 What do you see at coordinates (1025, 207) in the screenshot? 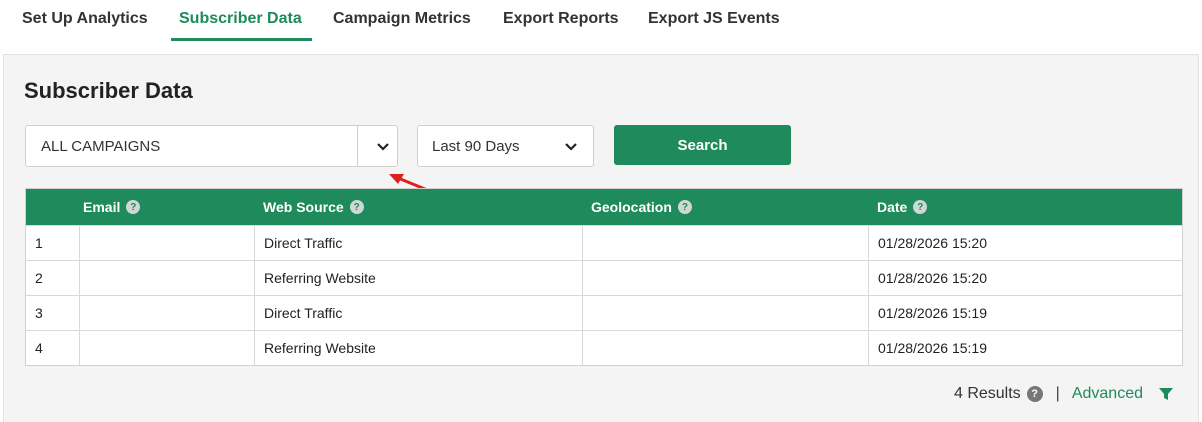
I see `header-date: Date?` at bounding box center [1025, 207].